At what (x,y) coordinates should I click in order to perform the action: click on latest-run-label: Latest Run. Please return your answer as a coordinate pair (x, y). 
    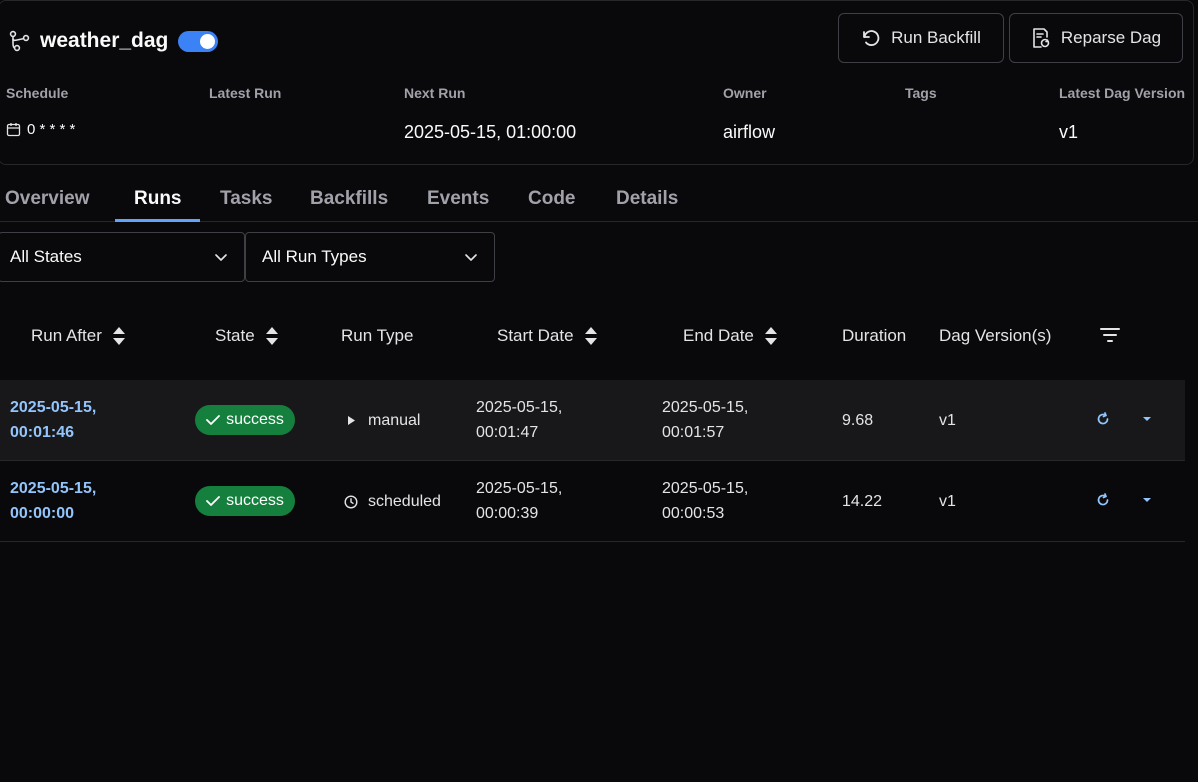
    Looking at the image, I should click on (245, 93).